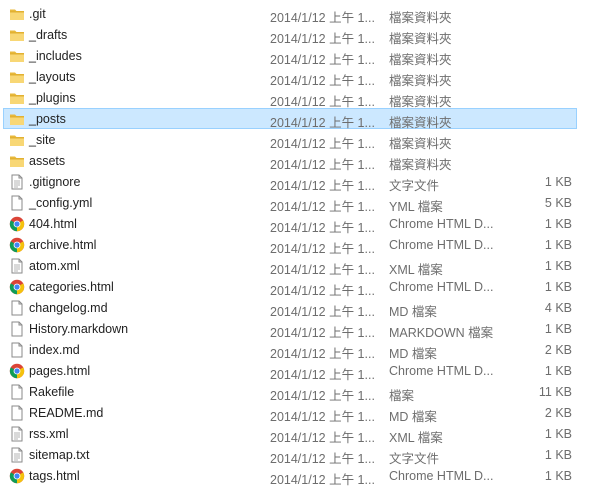  Describe the element at coordinates (53, 224) in the screenshot. I see `file-name: 404.html` at that location.